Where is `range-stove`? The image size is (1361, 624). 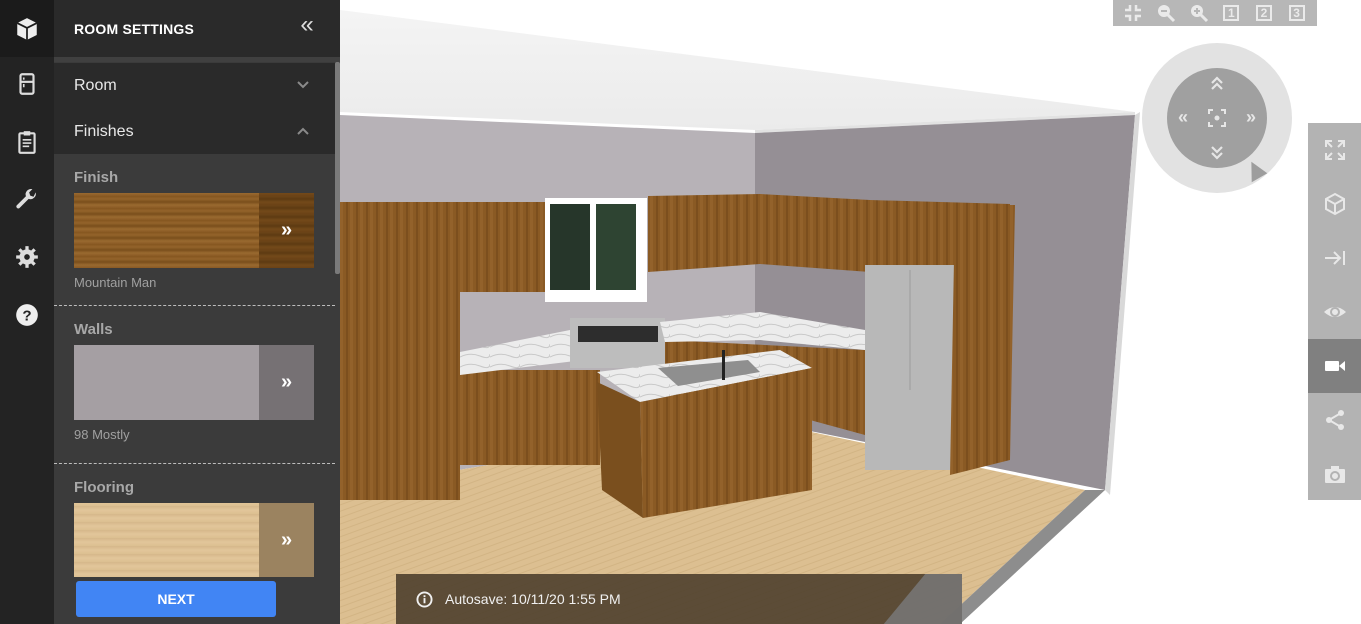
range-stove is located at coordinates (617, 343).